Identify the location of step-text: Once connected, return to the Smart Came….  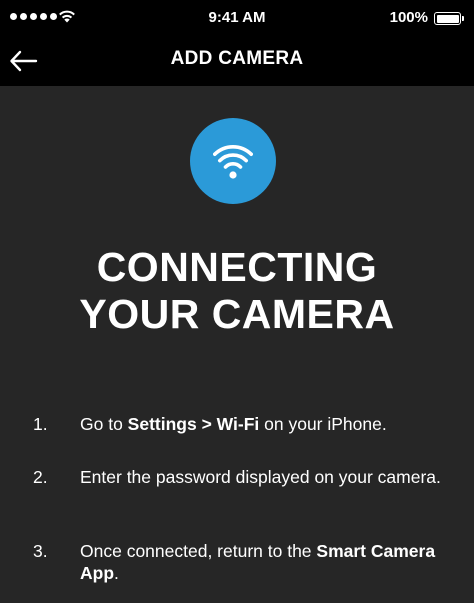
(258, 562).